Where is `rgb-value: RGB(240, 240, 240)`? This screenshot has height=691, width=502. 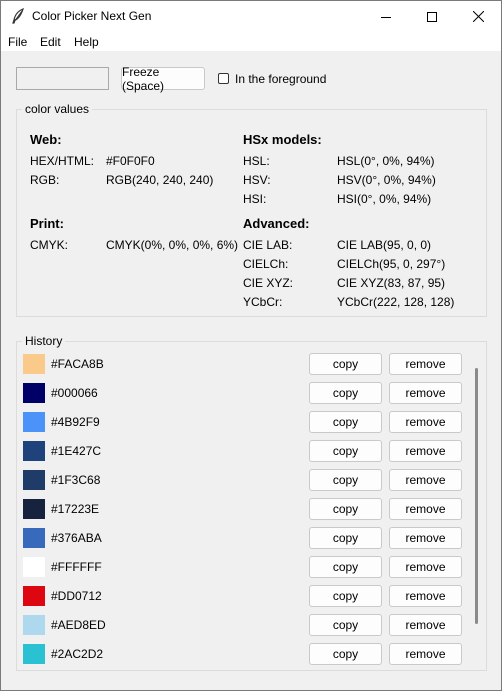
rgb-value: RGB(240, 240, 240) is located at coordinates (160, 180).